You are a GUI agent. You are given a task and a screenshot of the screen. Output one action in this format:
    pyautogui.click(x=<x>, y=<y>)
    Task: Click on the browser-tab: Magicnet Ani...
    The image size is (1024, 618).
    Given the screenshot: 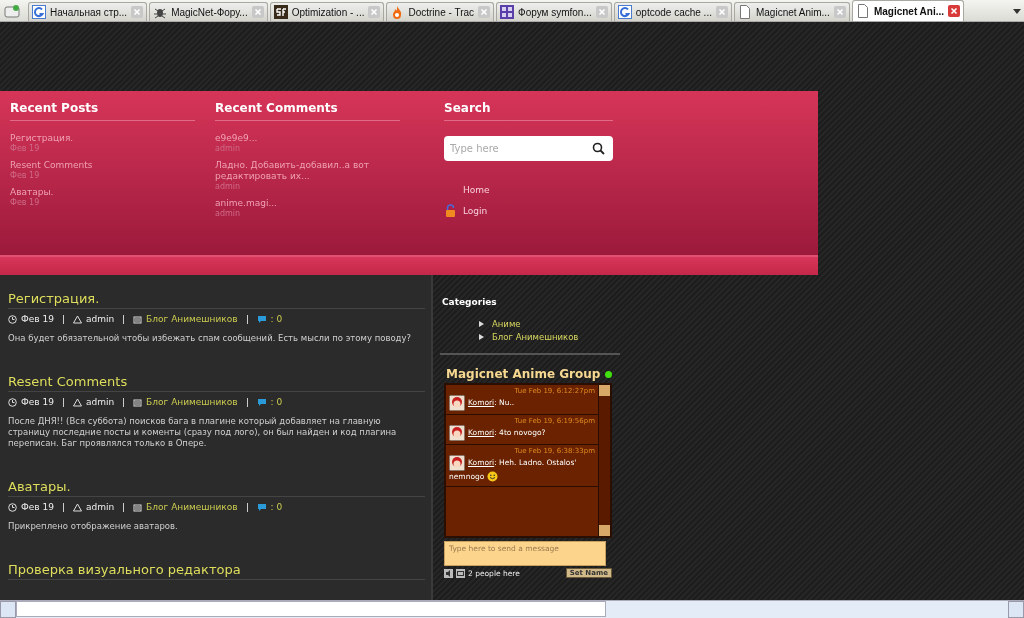 What is the action you would take?
    pyautogui.click(x=908, y=10)
    